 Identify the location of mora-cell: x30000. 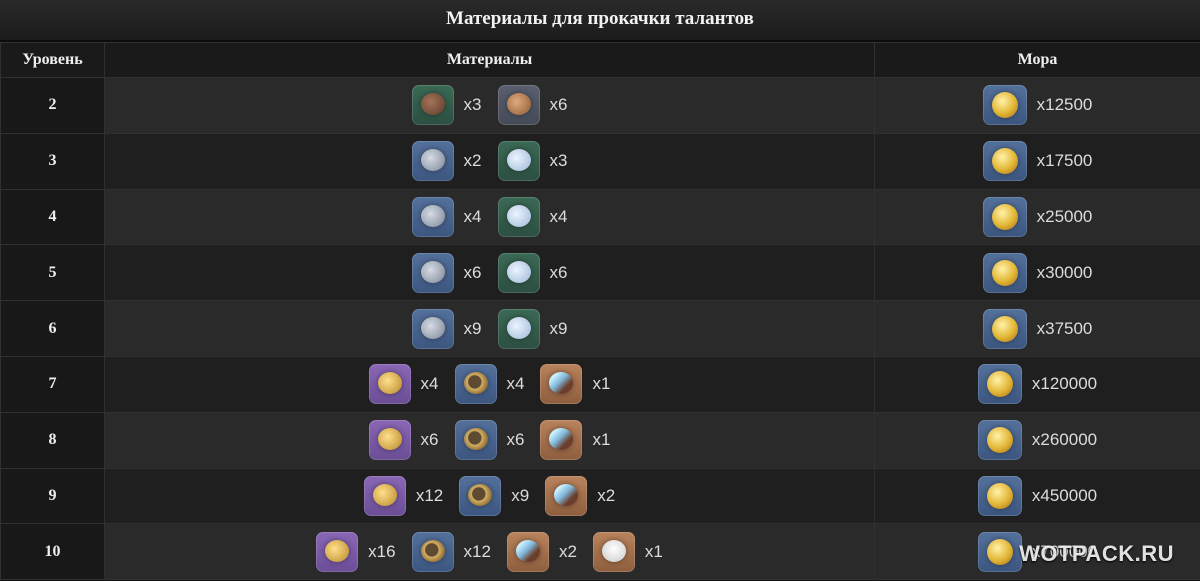
(1037, 273).